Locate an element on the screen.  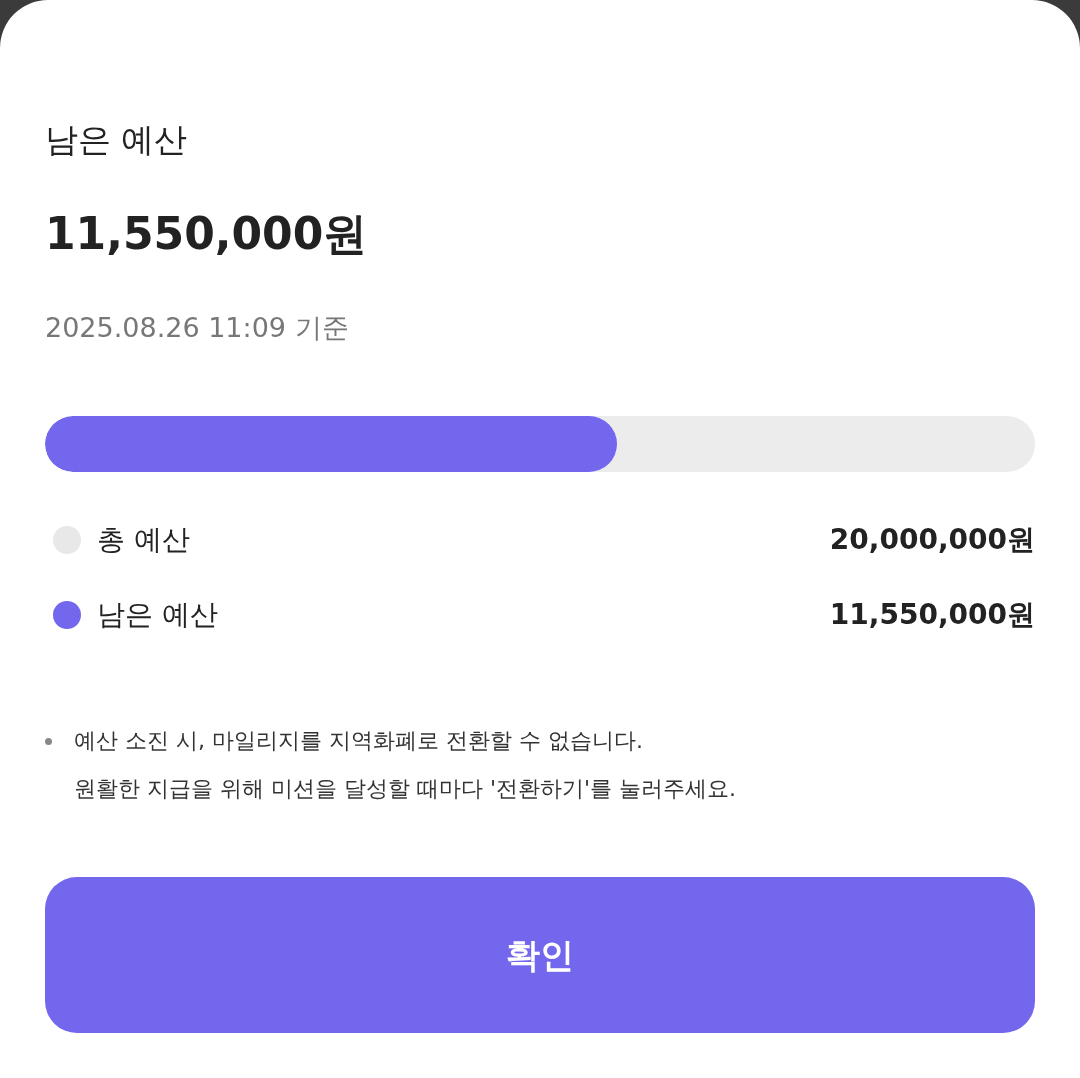
confirm-button: 확인 is located at coordinates (540, 955).